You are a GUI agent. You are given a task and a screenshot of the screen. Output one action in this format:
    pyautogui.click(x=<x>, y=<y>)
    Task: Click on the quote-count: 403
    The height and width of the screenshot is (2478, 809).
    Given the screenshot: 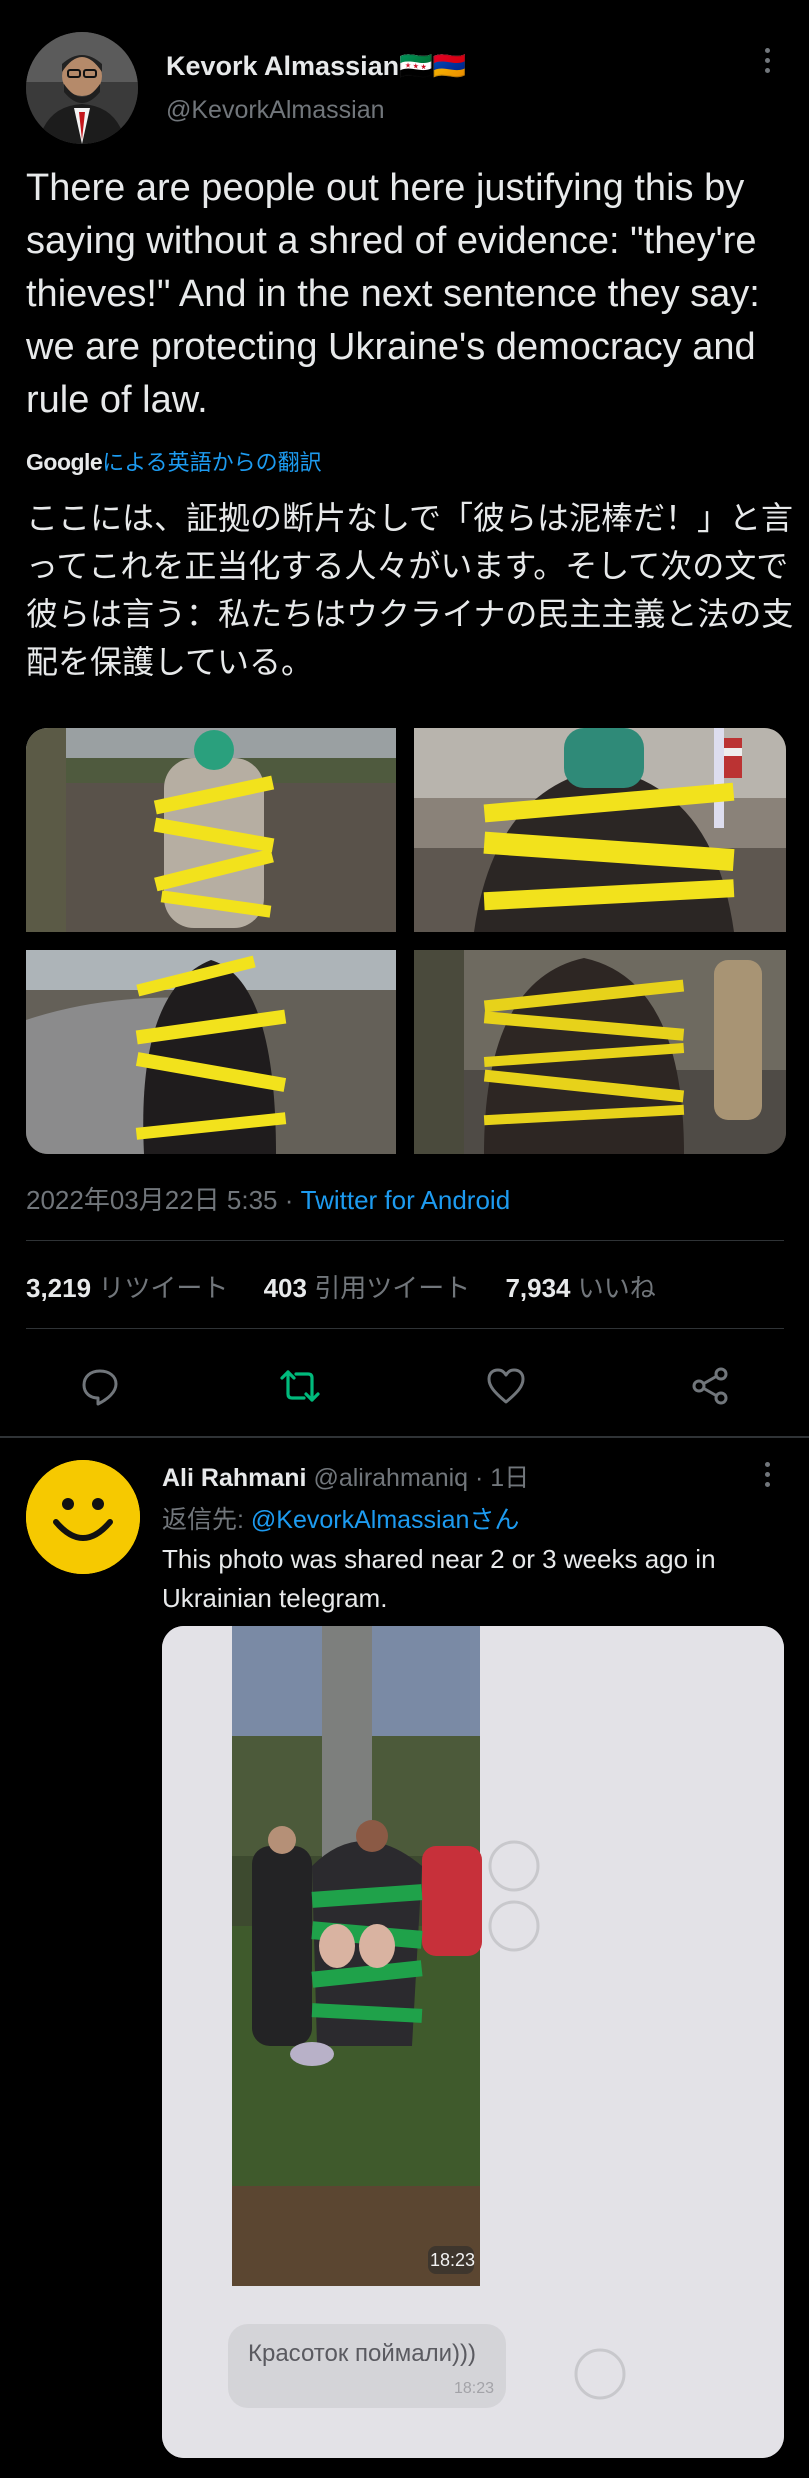 What is the action you would take?
    pyautogui.click(x=285, y=1288)
    